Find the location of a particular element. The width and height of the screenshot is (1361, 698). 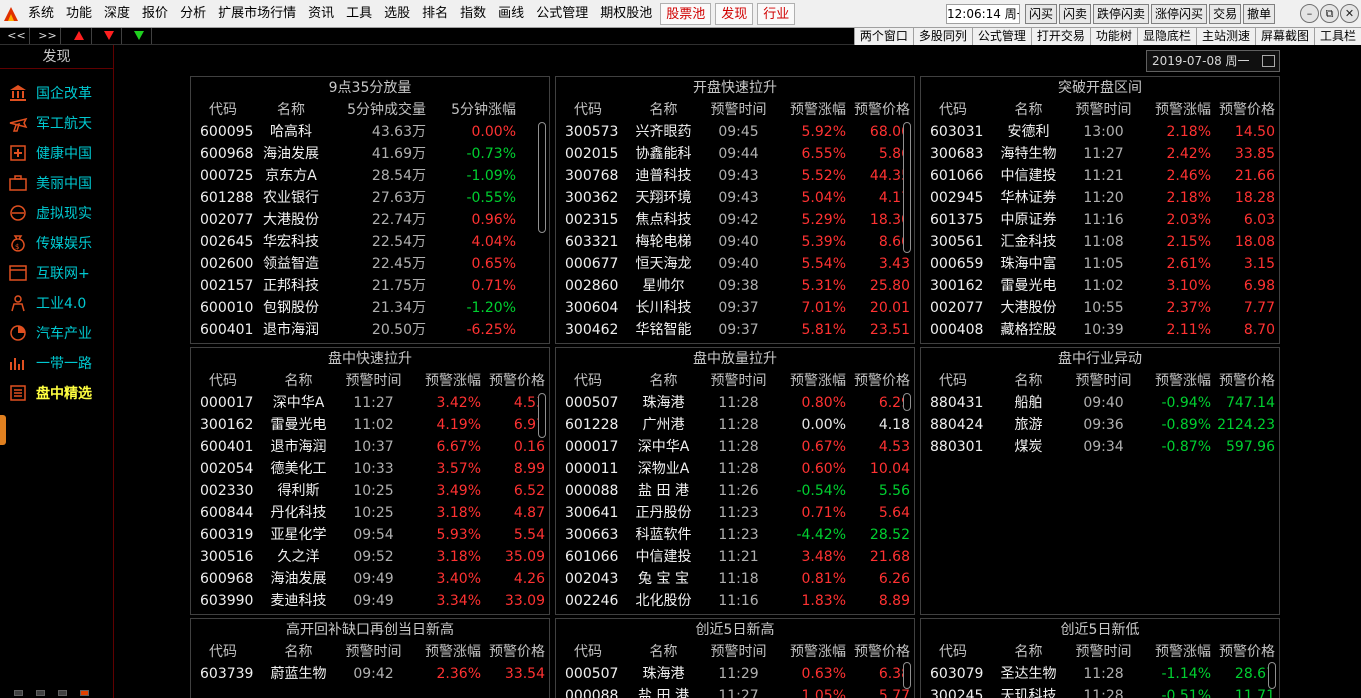

table-row: 000017 深中华A 11:28 0.67% 4.53 is located at coordinates (735, 447).